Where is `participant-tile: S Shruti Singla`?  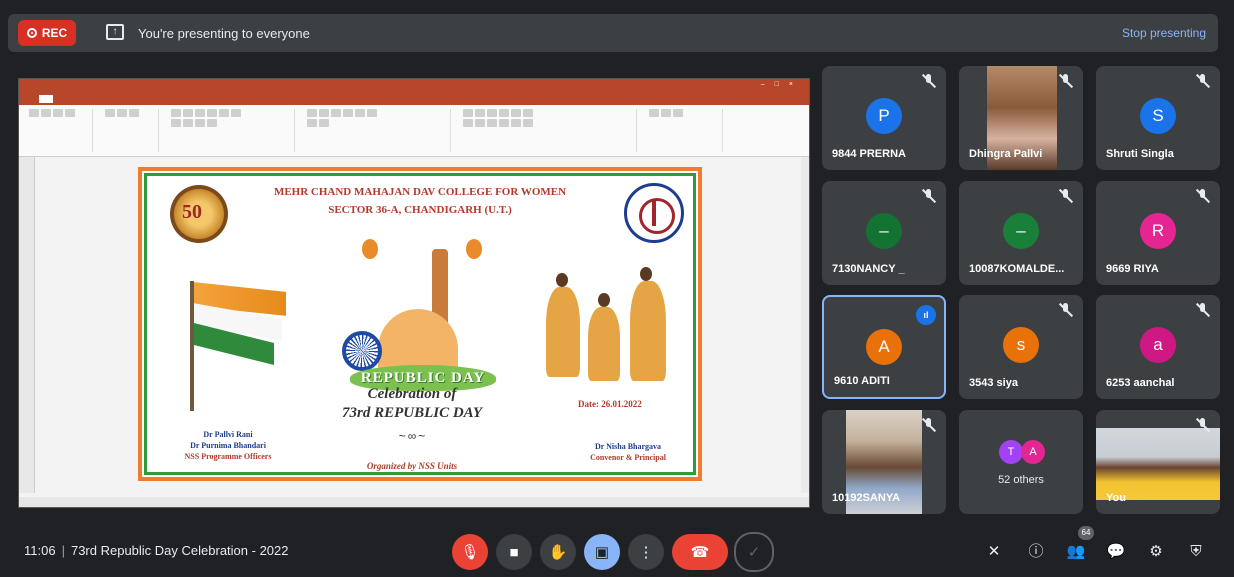
participant-tile: S Shruti Singla is located at coordinates (1158, 118).